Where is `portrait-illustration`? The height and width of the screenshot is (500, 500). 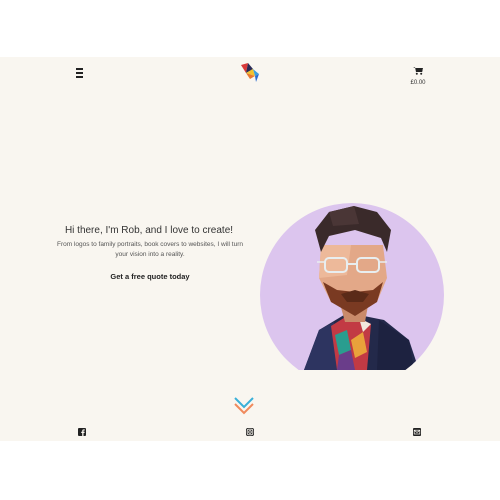 portrait-illustration is located at coordinates (352, 286).